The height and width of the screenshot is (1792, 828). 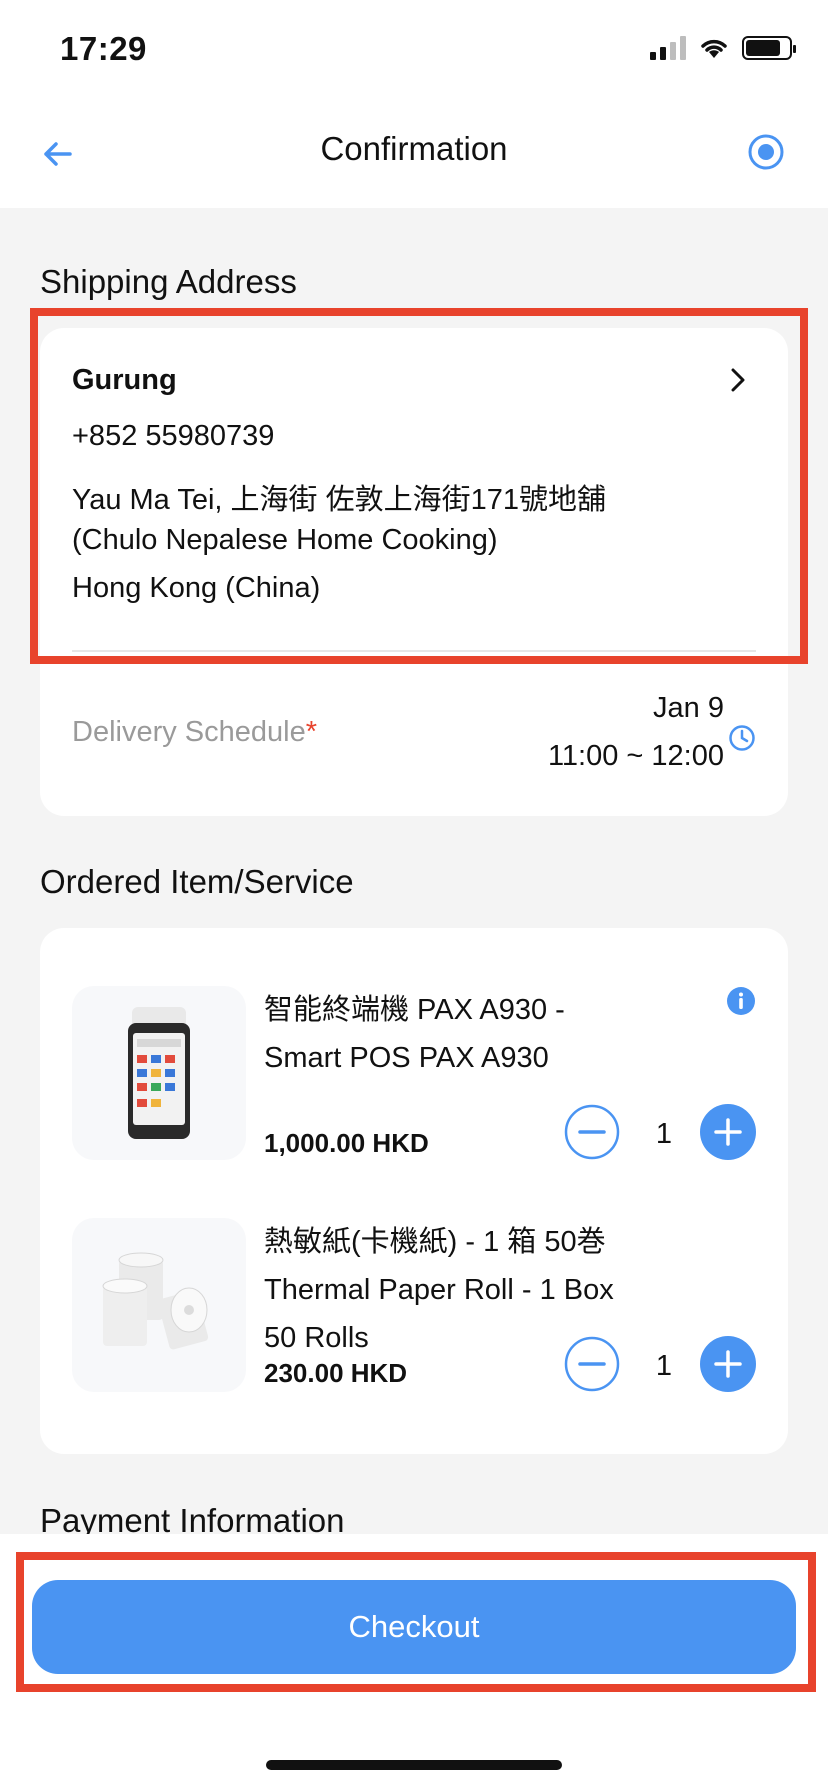 What do you see at coordinates (336, 1373) in the screenshot?
I see `item-price: 230.00 HKD` at bounding box center [336, 1373].